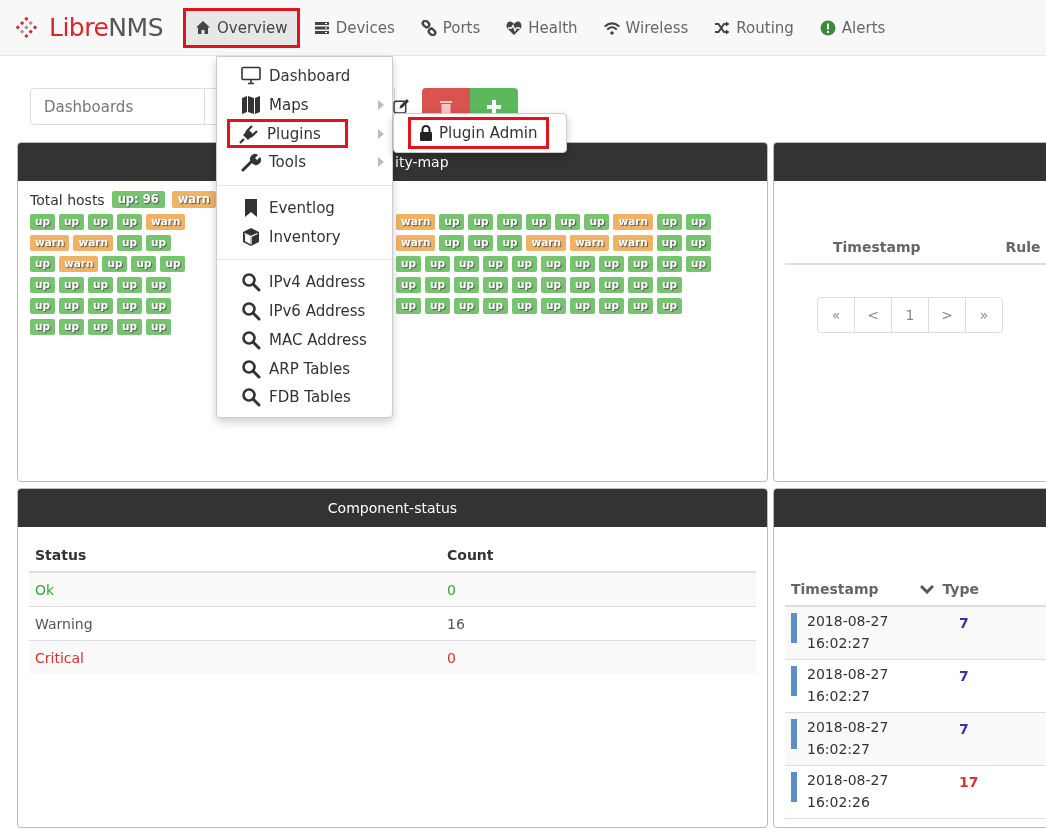 Image resolution: width=1046 pixels, height=832 pixels. I want to click on menu-item: Eventlog, so click(304, 208).